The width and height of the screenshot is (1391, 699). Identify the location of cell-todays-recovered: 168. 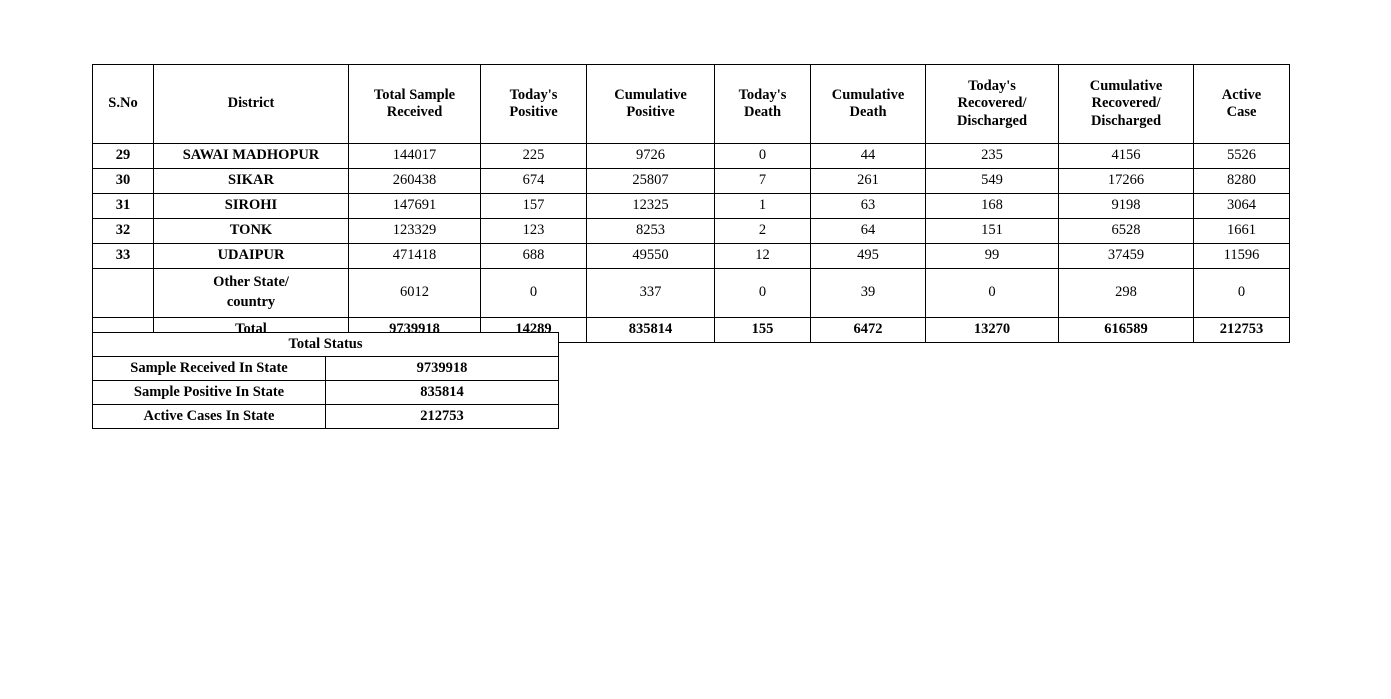
(992, 206).